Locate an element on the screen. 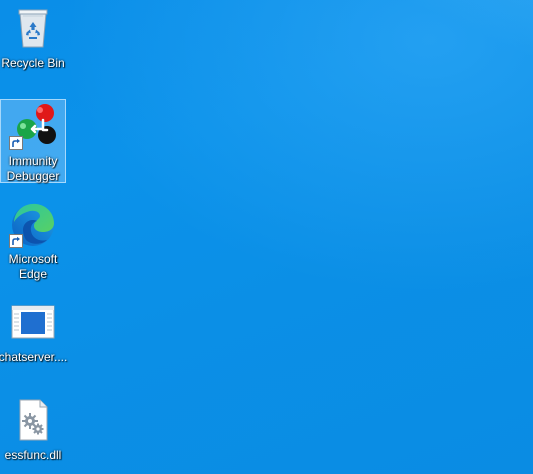 The image size is (533, 474). immunity-debugger-label: Immunity Debugger is located at coordinates (33, 168).